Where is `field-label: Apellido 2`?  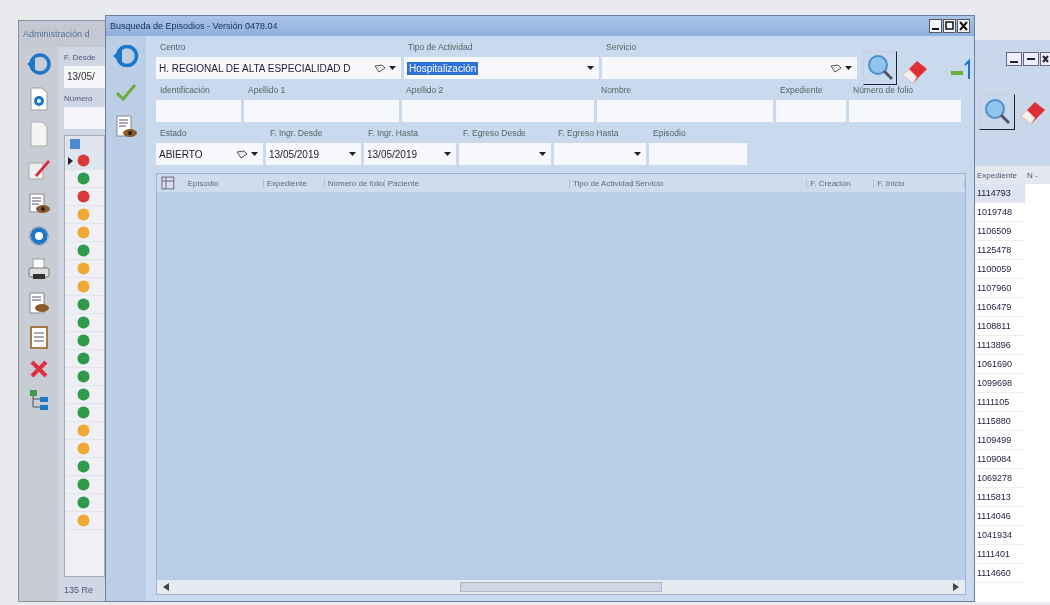
field-label: Apellido 2 is located at coordinates (425, 90).